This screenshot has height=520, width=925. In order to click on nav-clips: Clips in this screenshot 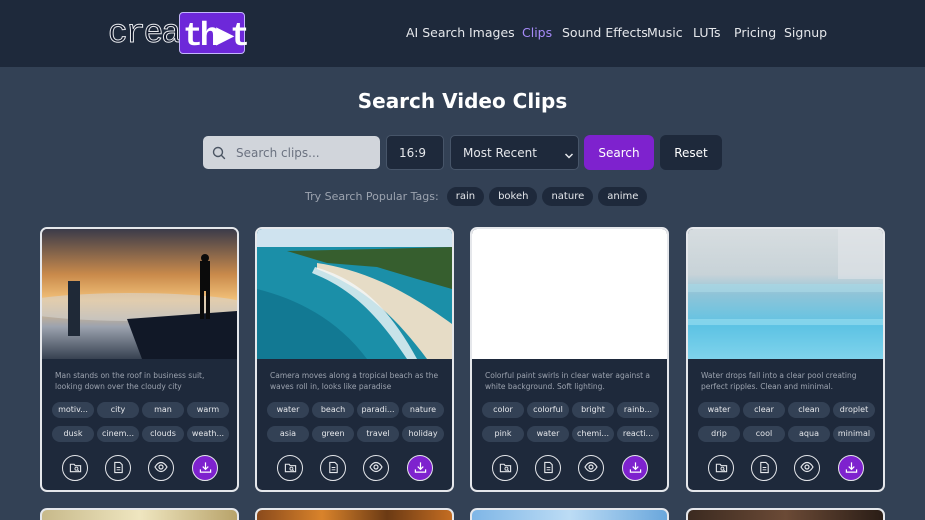, I will do `click(537, 32)`.